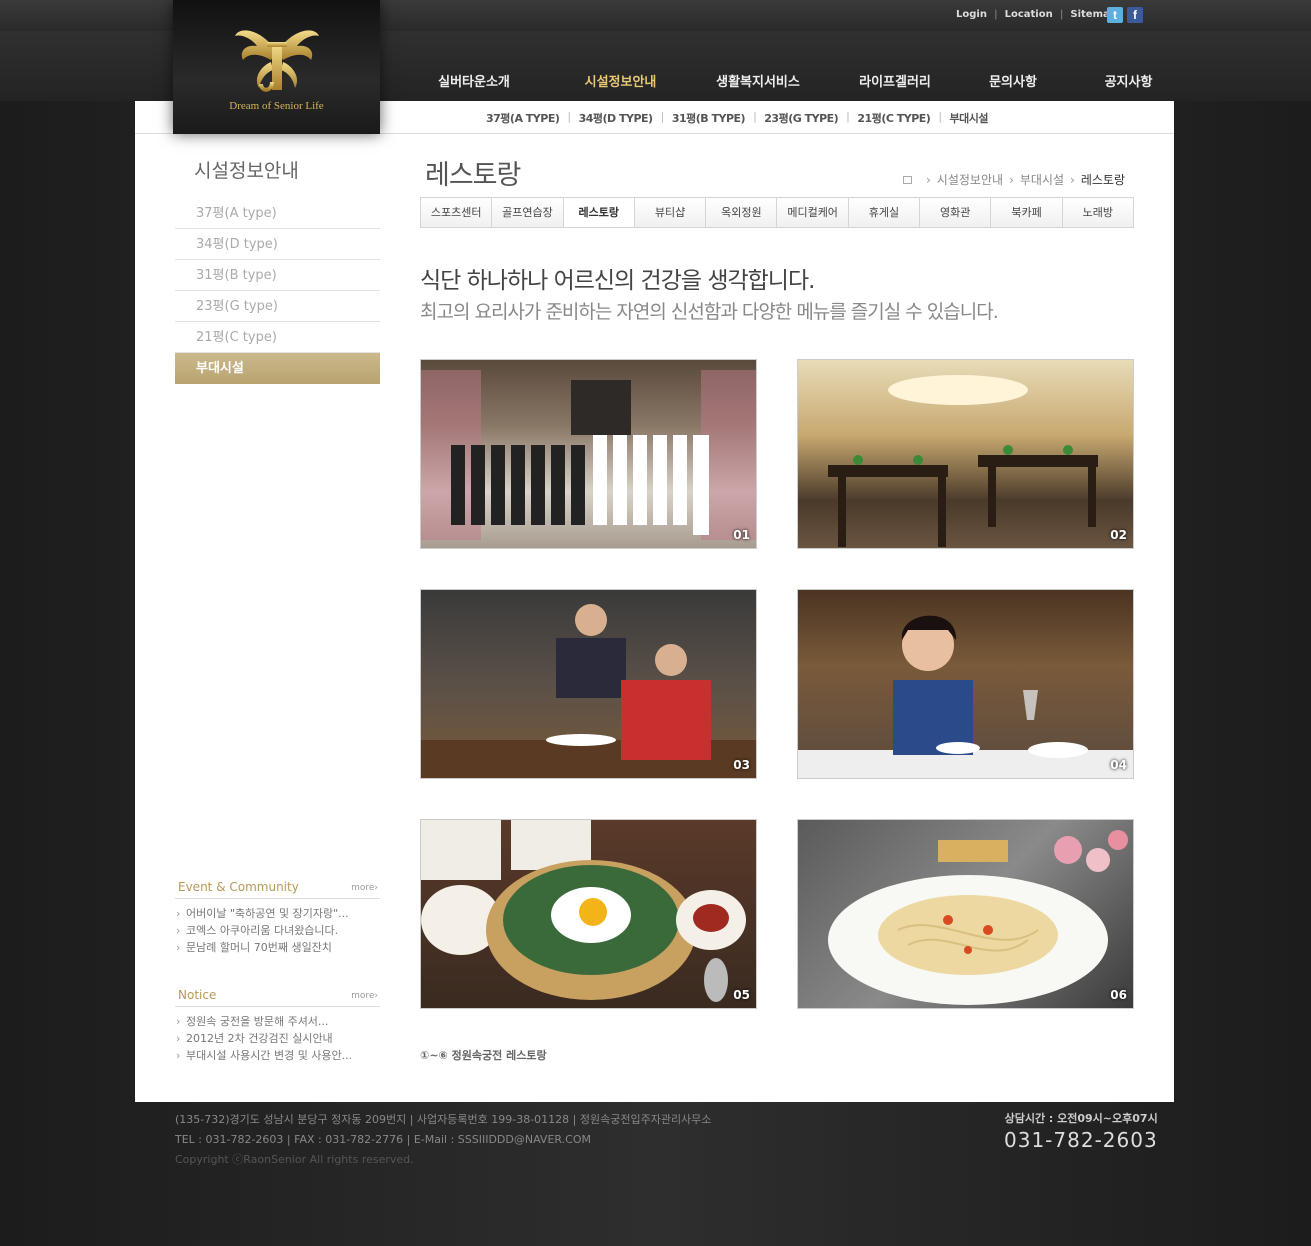 This screenshot has width=1311, height=1246. What do you see at coordinates (978, 917) in the screenshot?
I see `pasta-illustration` at bounding box center [978, 917].